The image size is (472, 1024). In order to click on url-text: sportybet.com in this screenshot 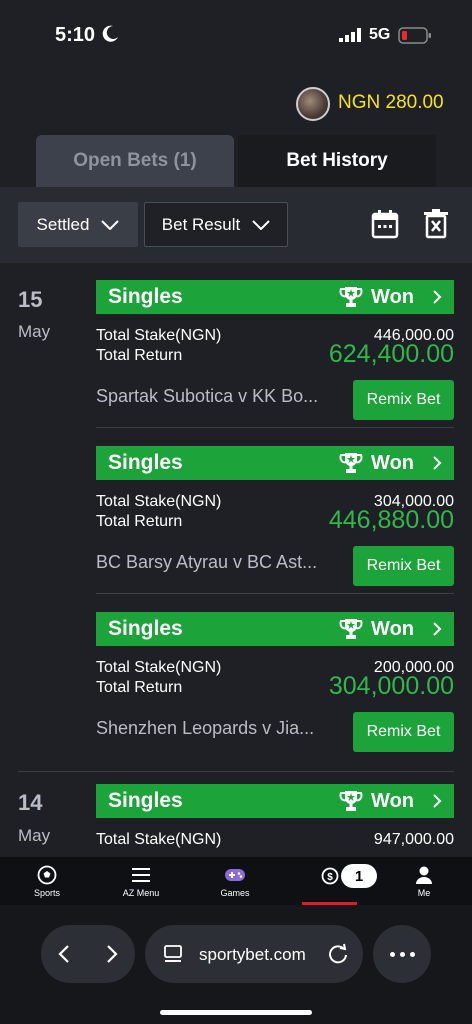, I will do `click(252, 954)`.